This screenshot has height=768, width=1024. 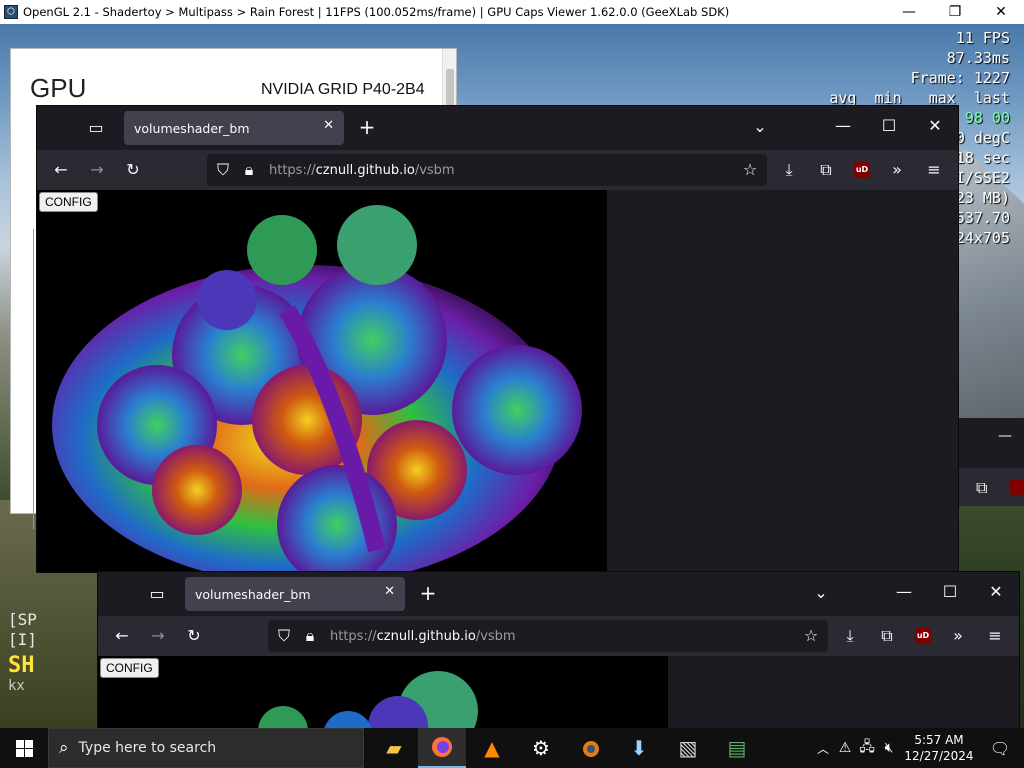 What do you see at coordinates (737, 748) in the screenshot?
I see `gpu-caps-icon: ▤` at bounding box center [737, 748].